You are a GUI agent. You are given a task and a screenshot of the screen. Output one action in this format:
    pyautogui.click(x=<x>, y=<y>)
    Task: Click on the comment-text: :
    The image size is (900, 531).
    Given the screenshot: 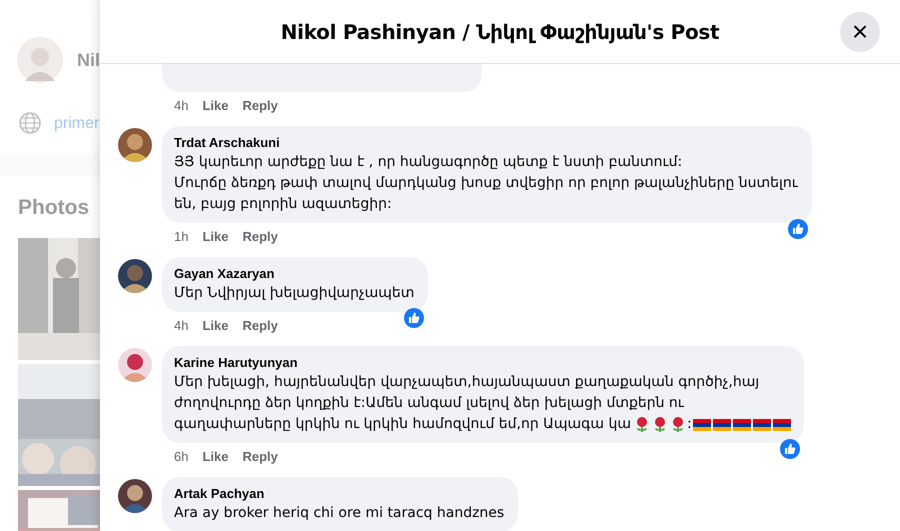 What is the action you would take?
    pyautogui.click(x=689, y=424)
    